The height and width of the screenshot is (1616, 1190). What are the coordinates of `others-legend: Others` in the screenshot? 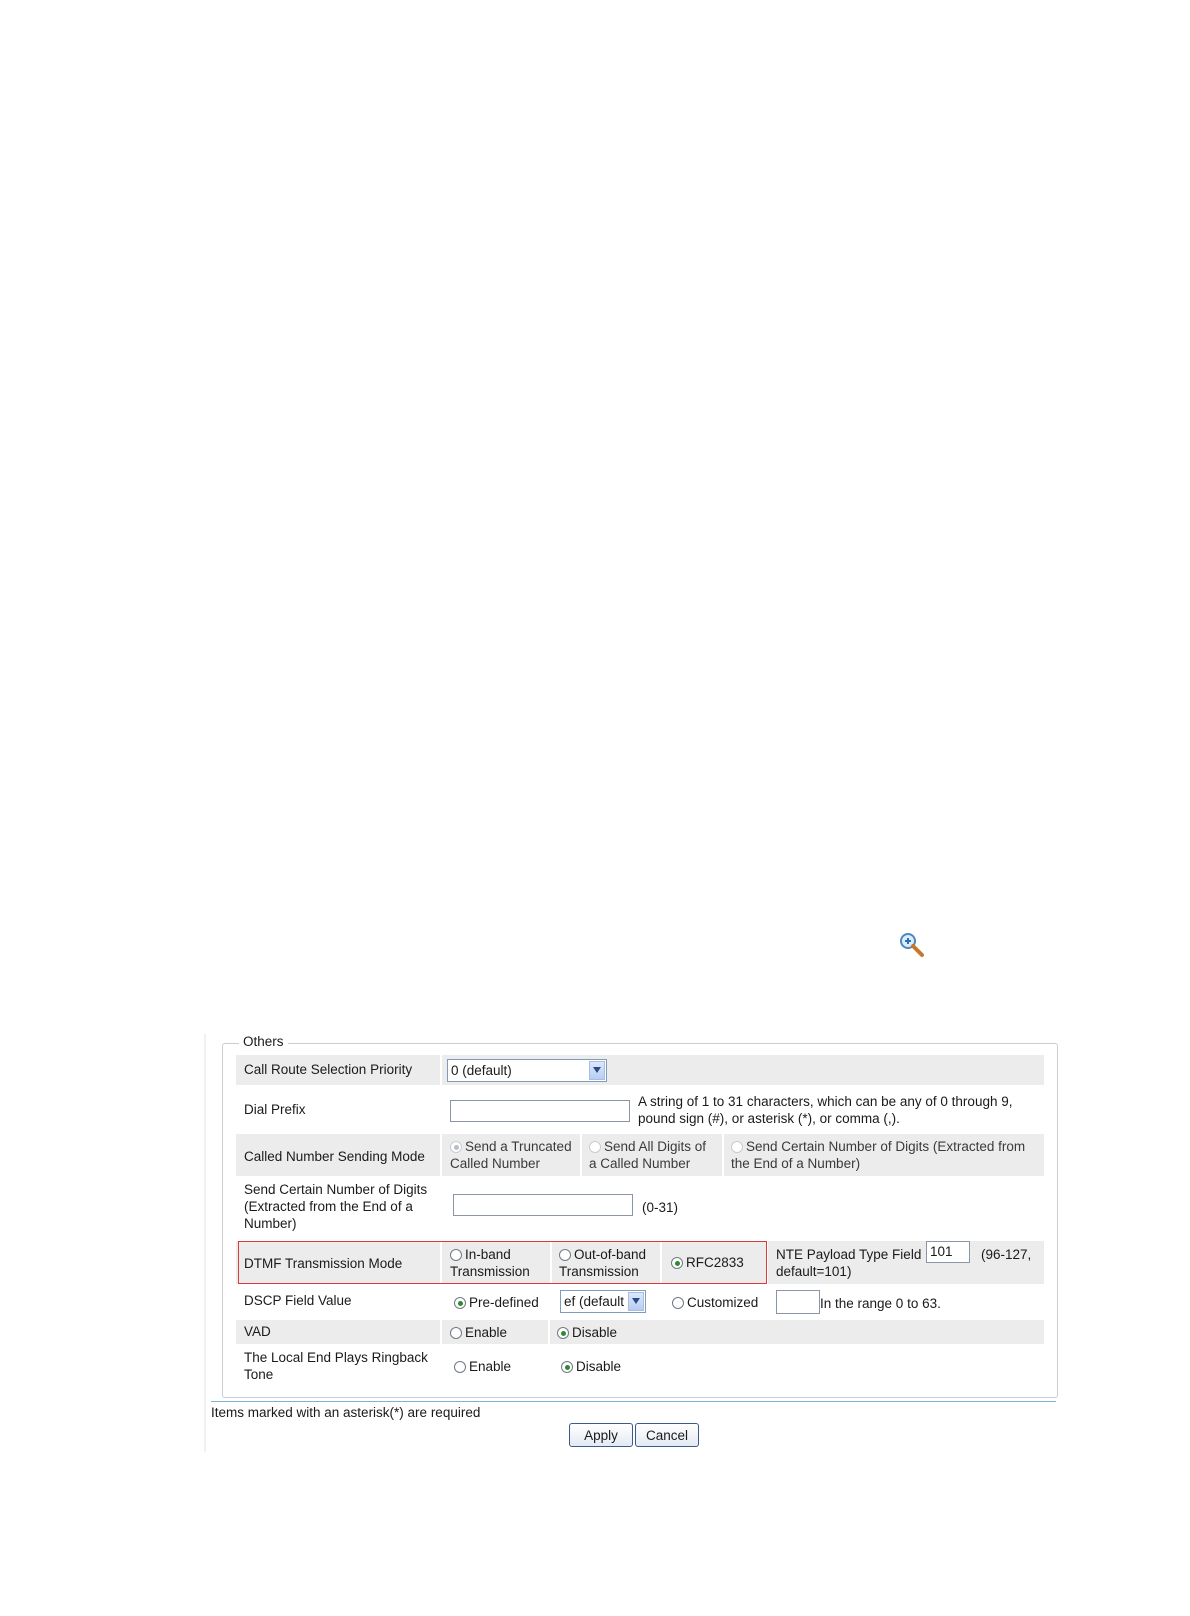 It's located at (263, 1041).